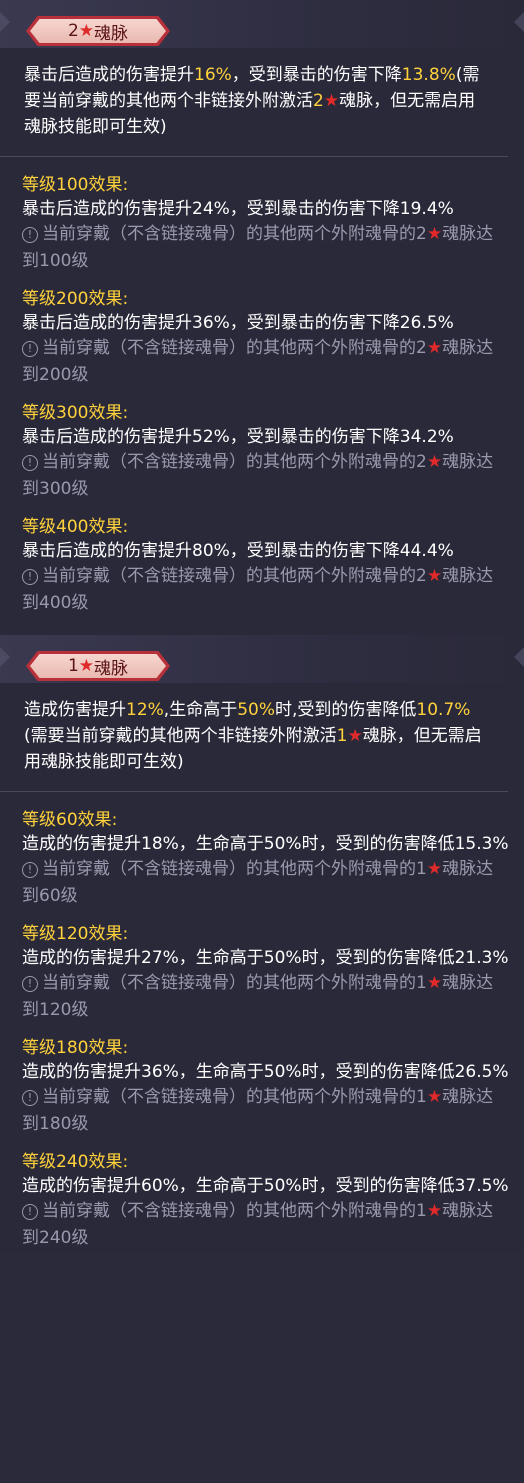 The height and width of the screenshot is (1483, 524). I want to click on level-title: 等级60效果:, so click(70, 820).